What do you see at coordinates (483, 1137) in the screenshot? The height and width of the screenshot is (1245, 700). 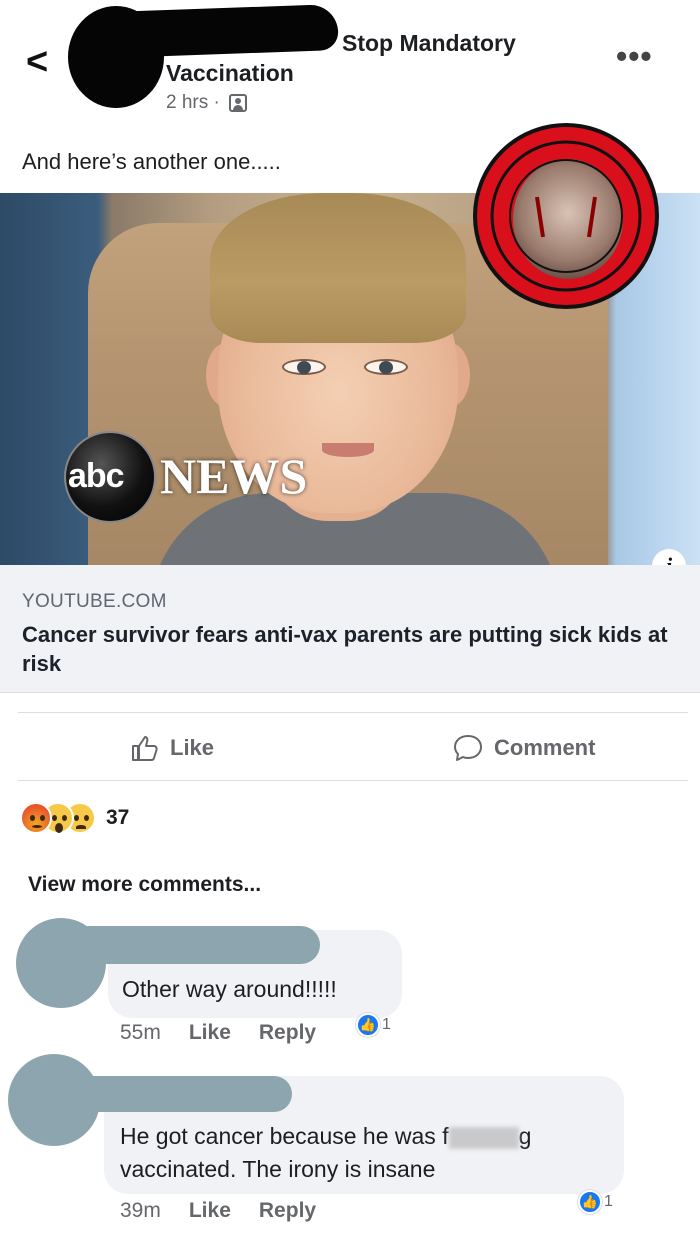 I see `blurred-word` at bounding box center [483, 1137].